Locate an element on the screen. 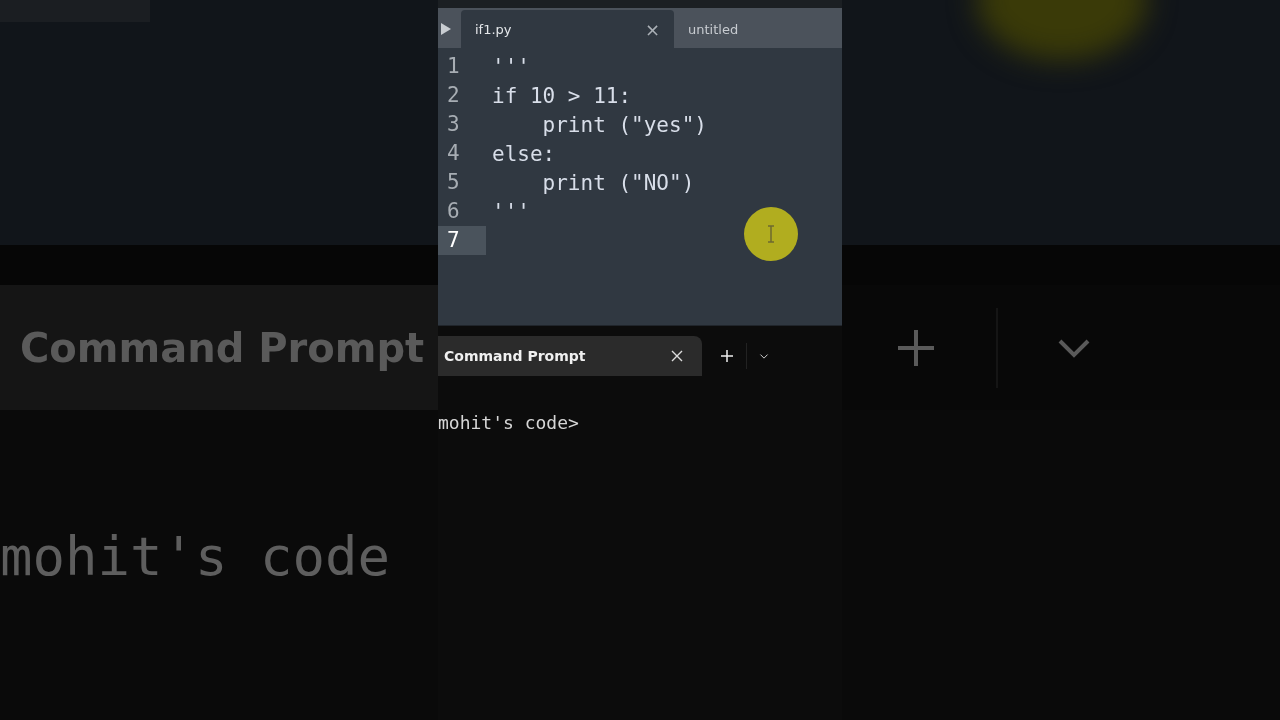 Image resolution: width=1280 pixels, height=720 pixels. prompt-text: mohit's code> is located at coordinates (509, 422).